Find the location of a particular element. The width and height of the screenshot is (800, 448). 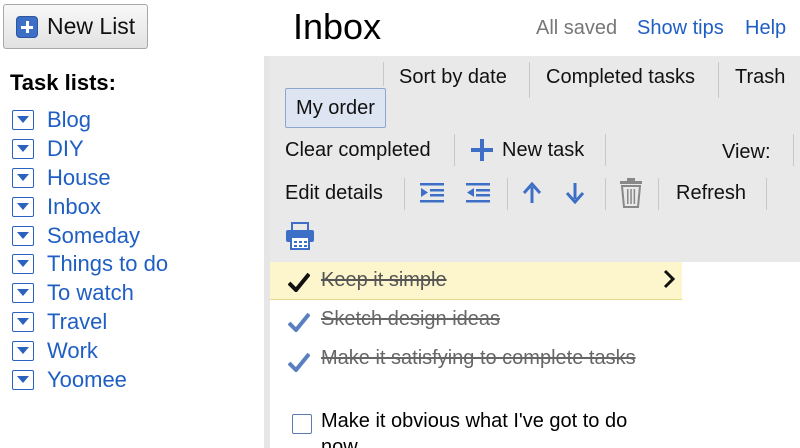

sidebar-item-label: DIY is located at coordinates (65, 149).